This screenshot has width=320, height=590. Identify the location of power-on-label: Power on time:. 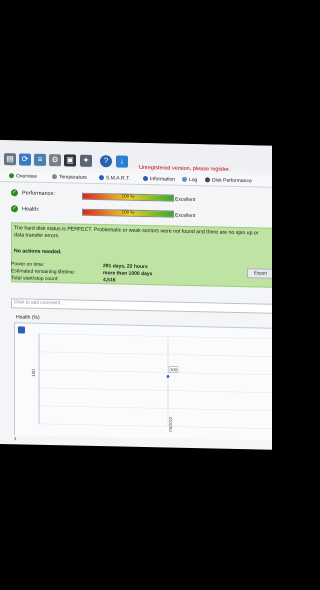
(28, 264).